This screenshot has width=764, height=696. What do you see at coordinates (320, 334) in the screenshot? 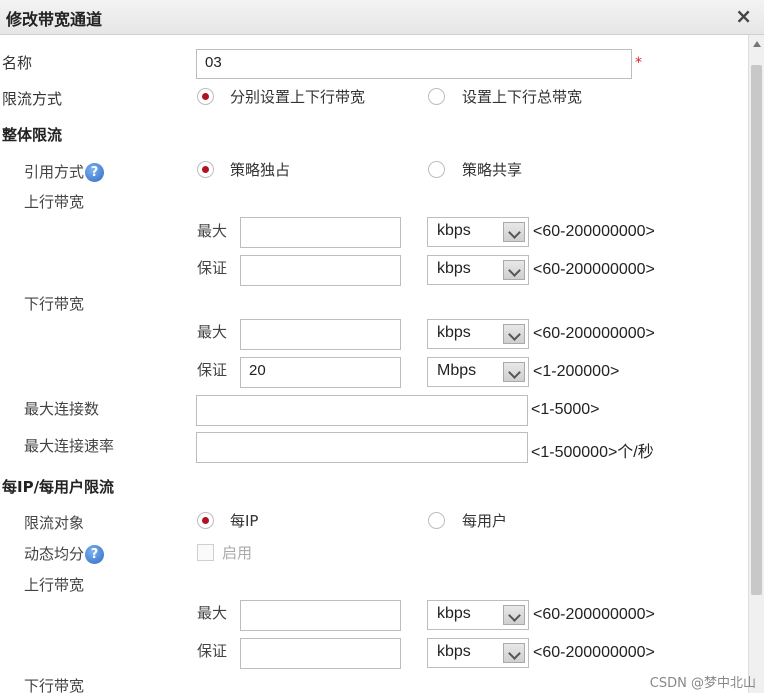
I see `overall-down-max-input` at bounding box center [320, 334].